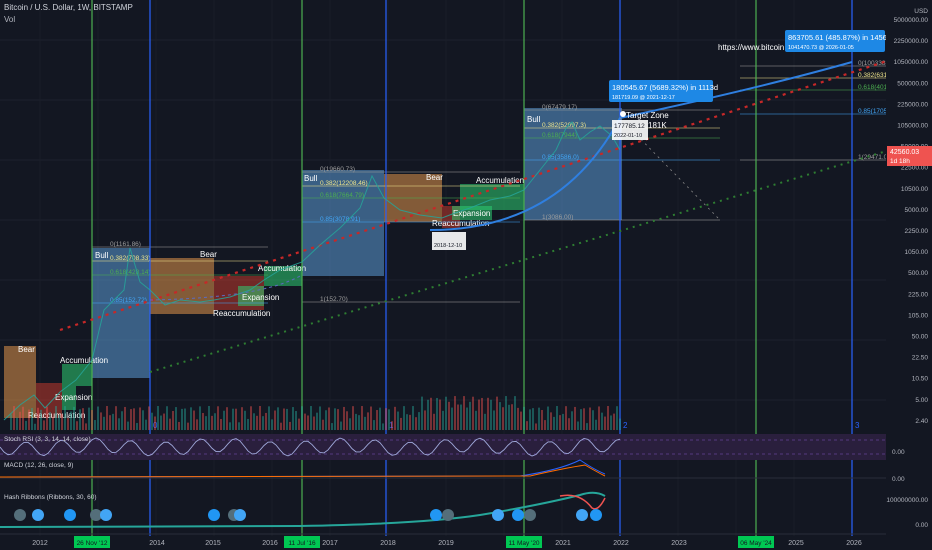 This screenshot has height=550, width=932. What do you see at coordinates (821, 48) in the screenshot?
I see `measure-sub-2026: 1041470.73 @ 2026-01-05` at bounding box center [821, 48].